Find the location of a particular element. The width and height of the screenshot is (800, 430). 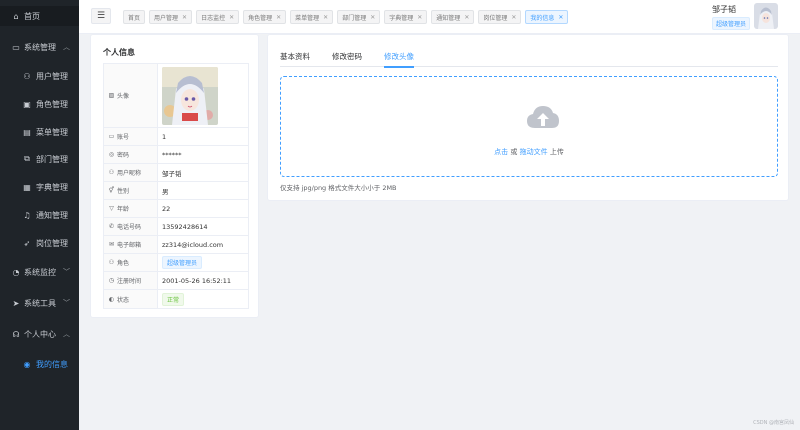

upload-word: 上传 is located at coordinates (556, 152).